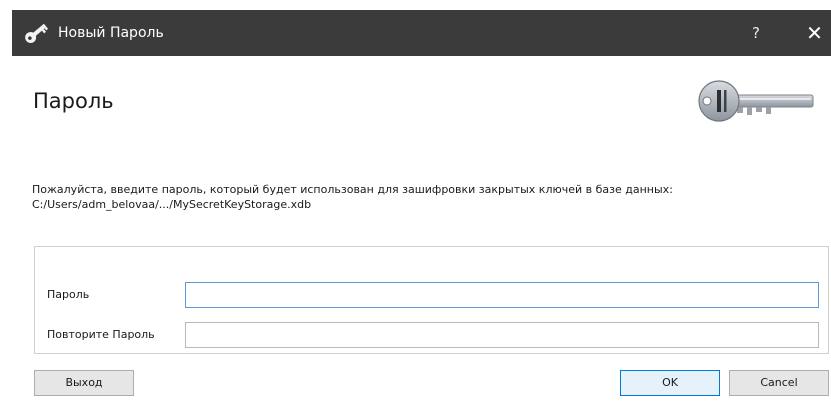 This screenshot has height=407, width=831. I want to click on repeat-password-label: Повторите Пароль, so click(101, 334).